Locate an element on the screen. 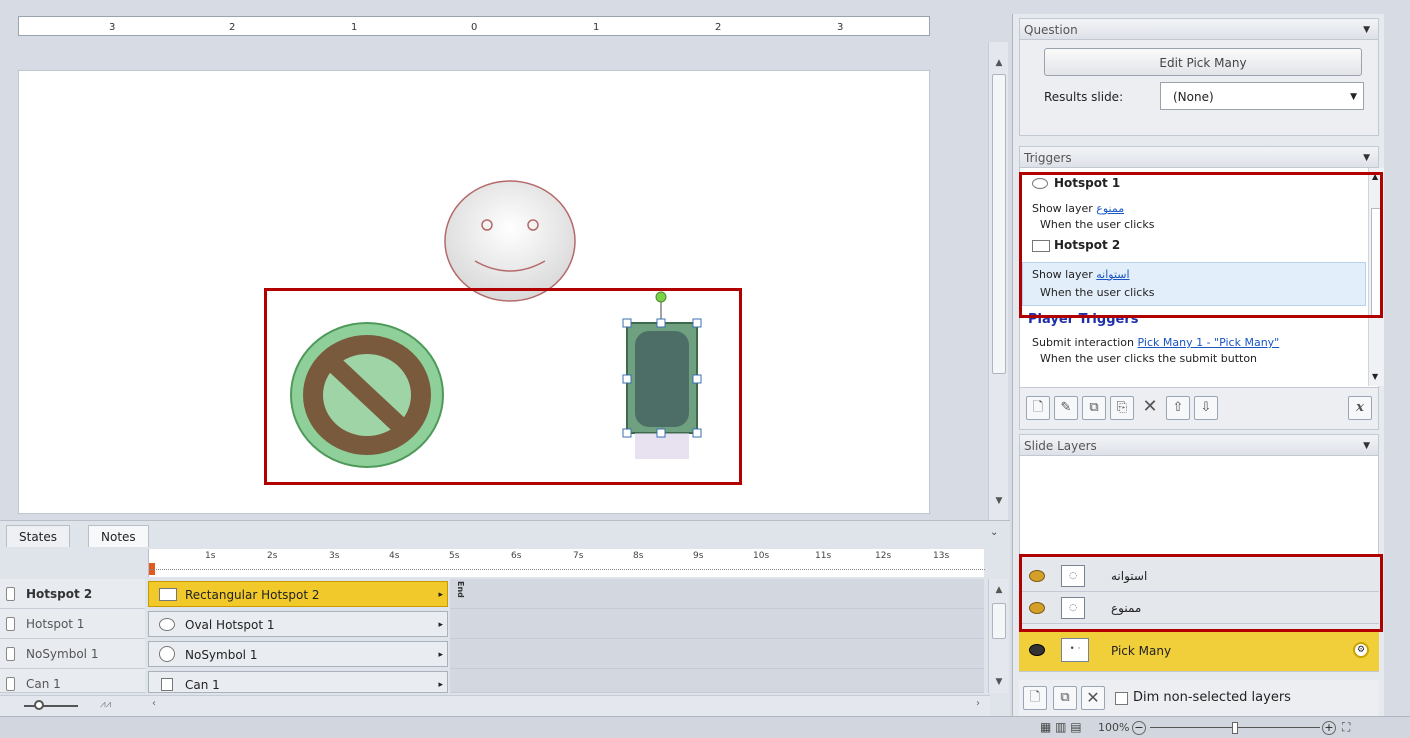 The image size is (1410, 738). highlight-box-layers is located at coordinates (1201, 593).